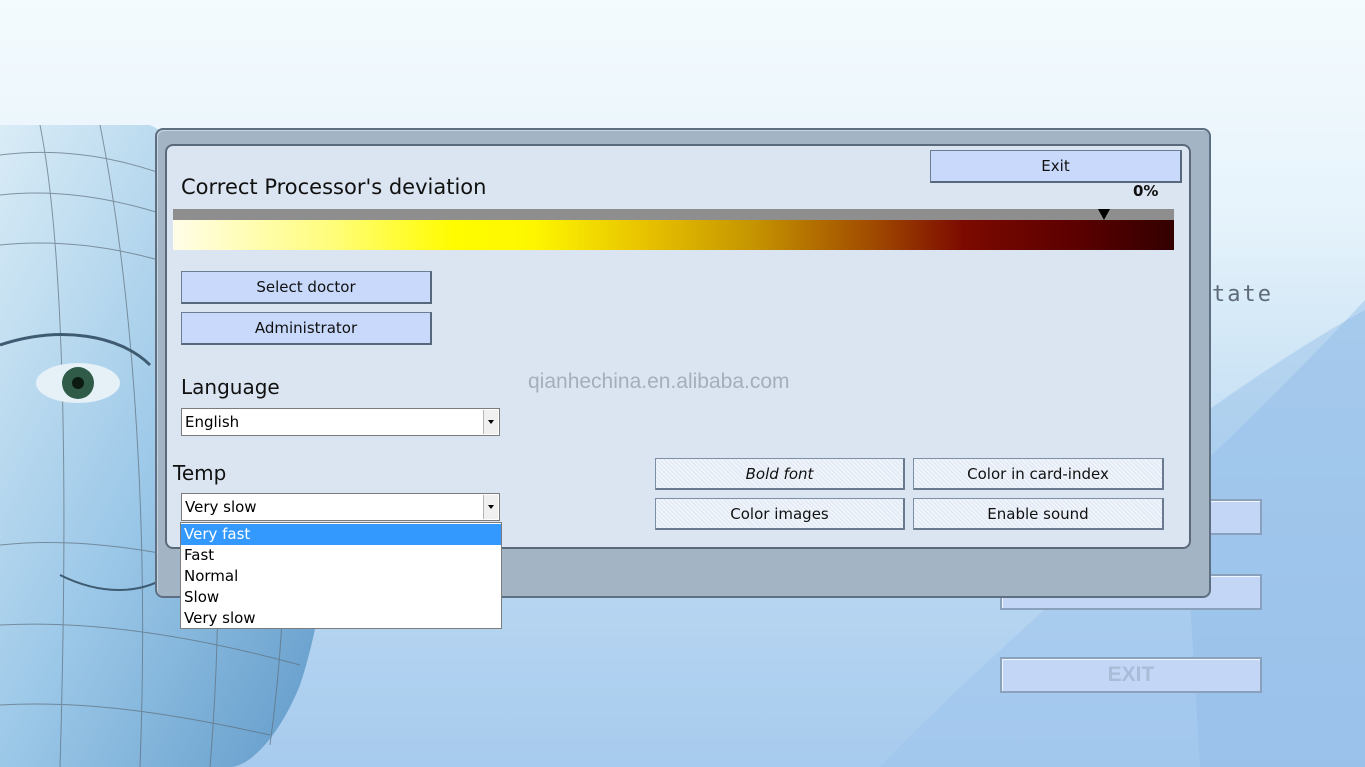 The image size is (1365, 767). What do you see at coordinates (341, 618) in the screenshot?
I see `temp-option-very-slow: Very slow` at bounding box center [341, 618].